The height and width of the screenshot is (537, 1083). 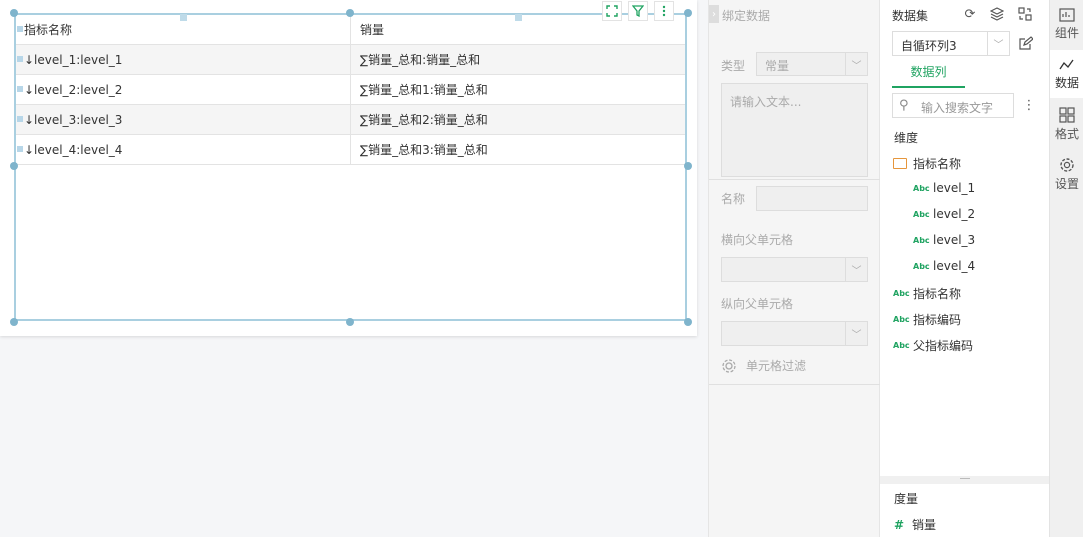 I want to click on chevron-right-icon: ›, so click(x=714, y=14).